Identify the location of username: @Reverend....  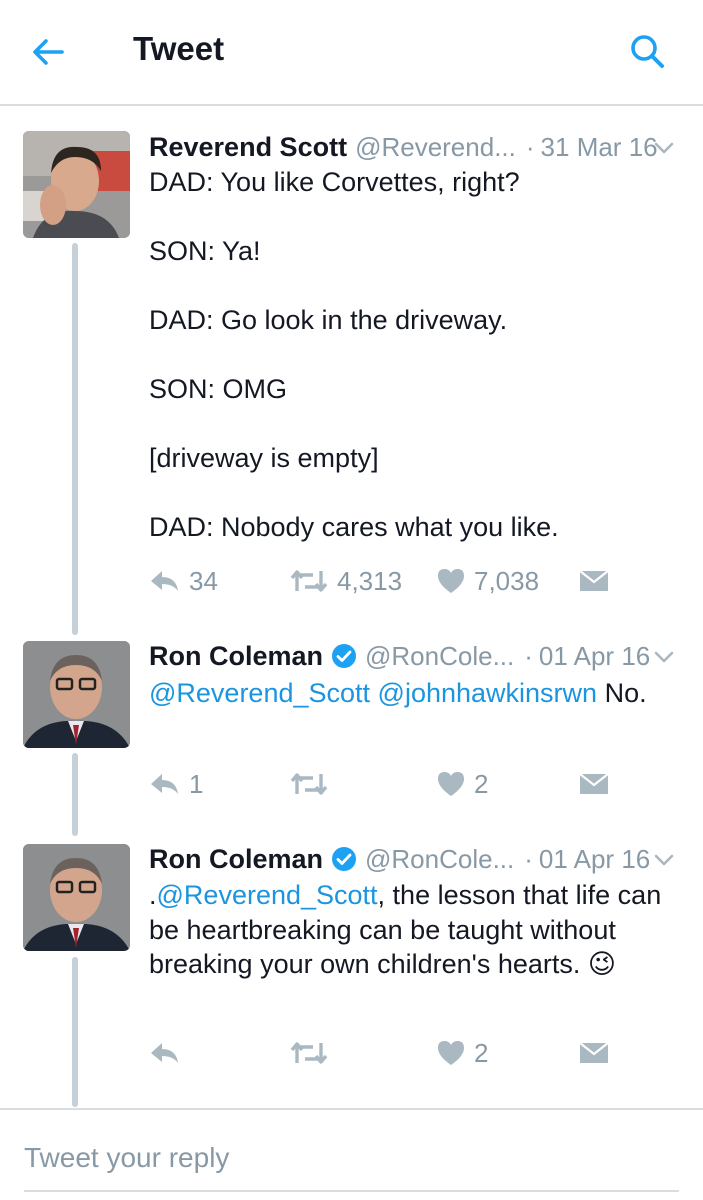
(435, 147).